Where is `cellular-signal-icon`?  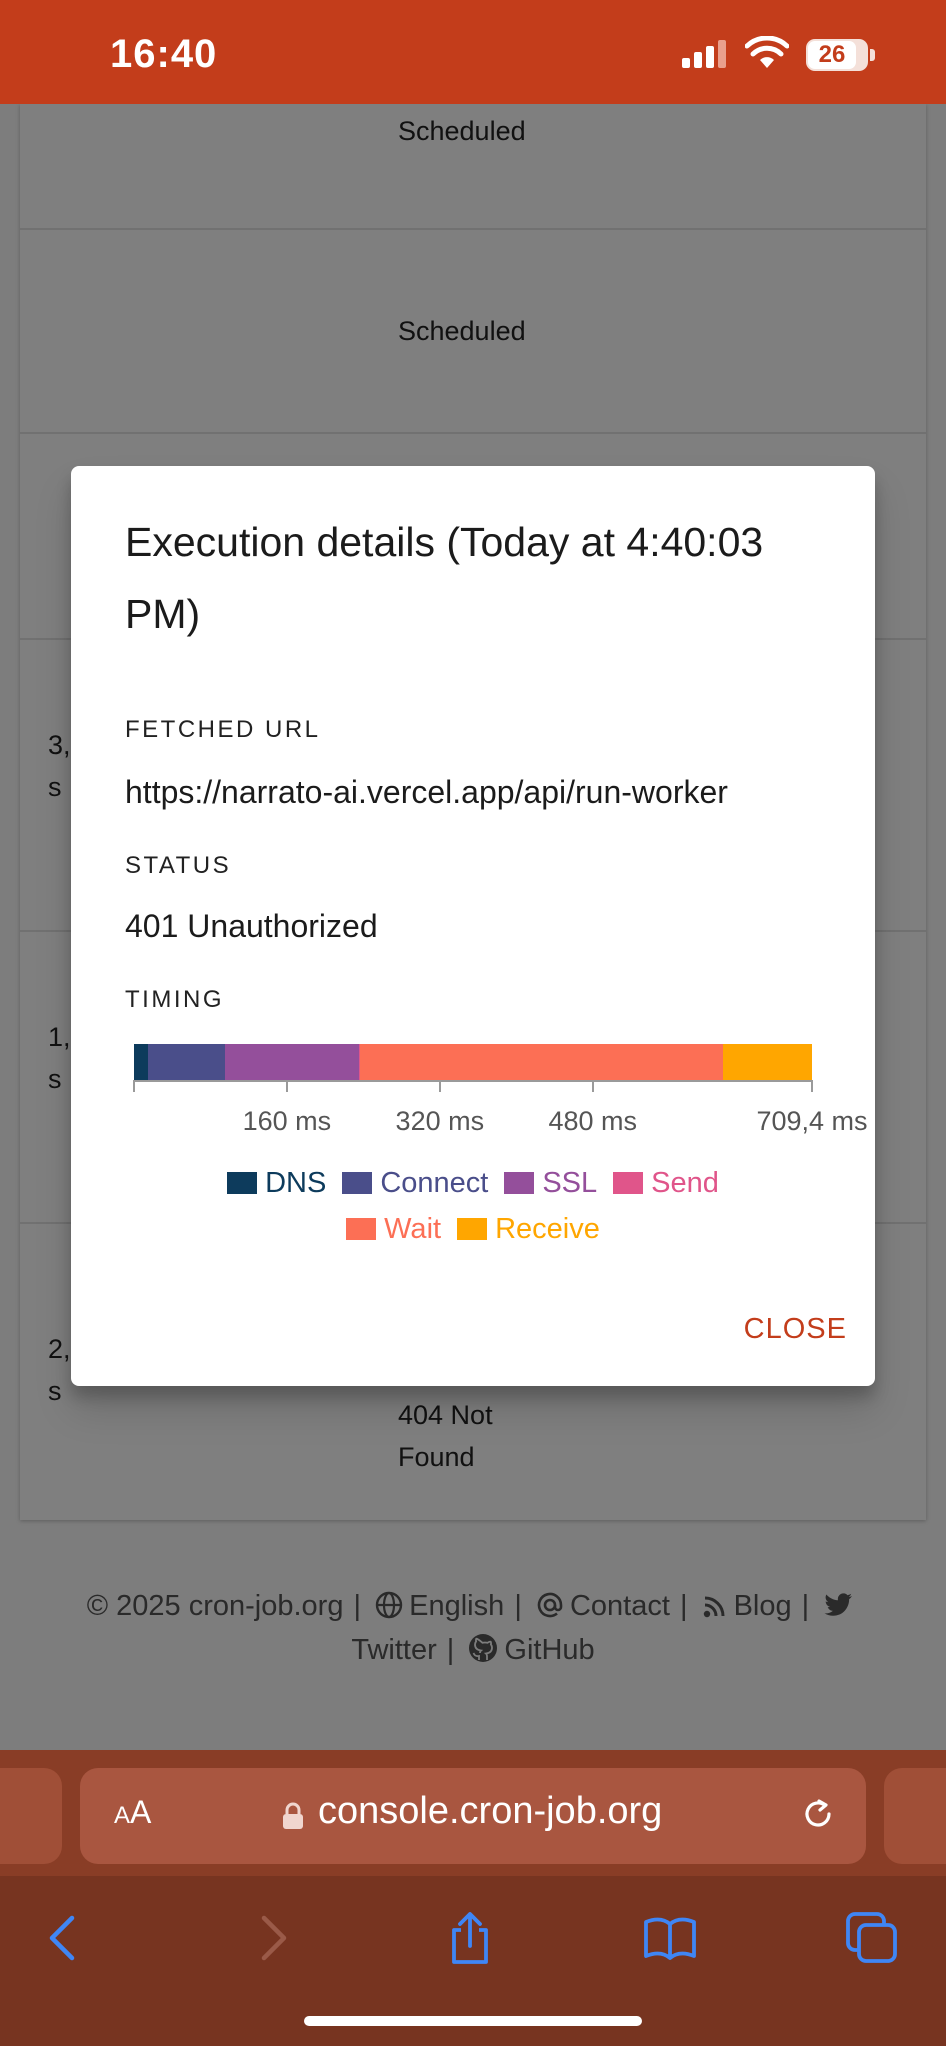 cellular-signal-icon is located at coordinates (704, 54).